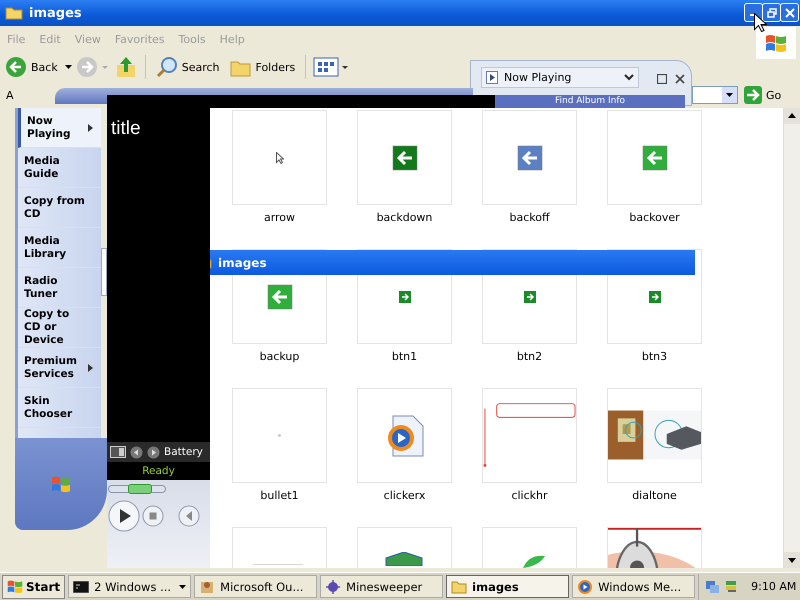 This screenshot has width=800, height=600. What do you see at coordinates (654, 495) in the screenshot?
I see `file-name: dialtone` at bounding box center [654, 495].